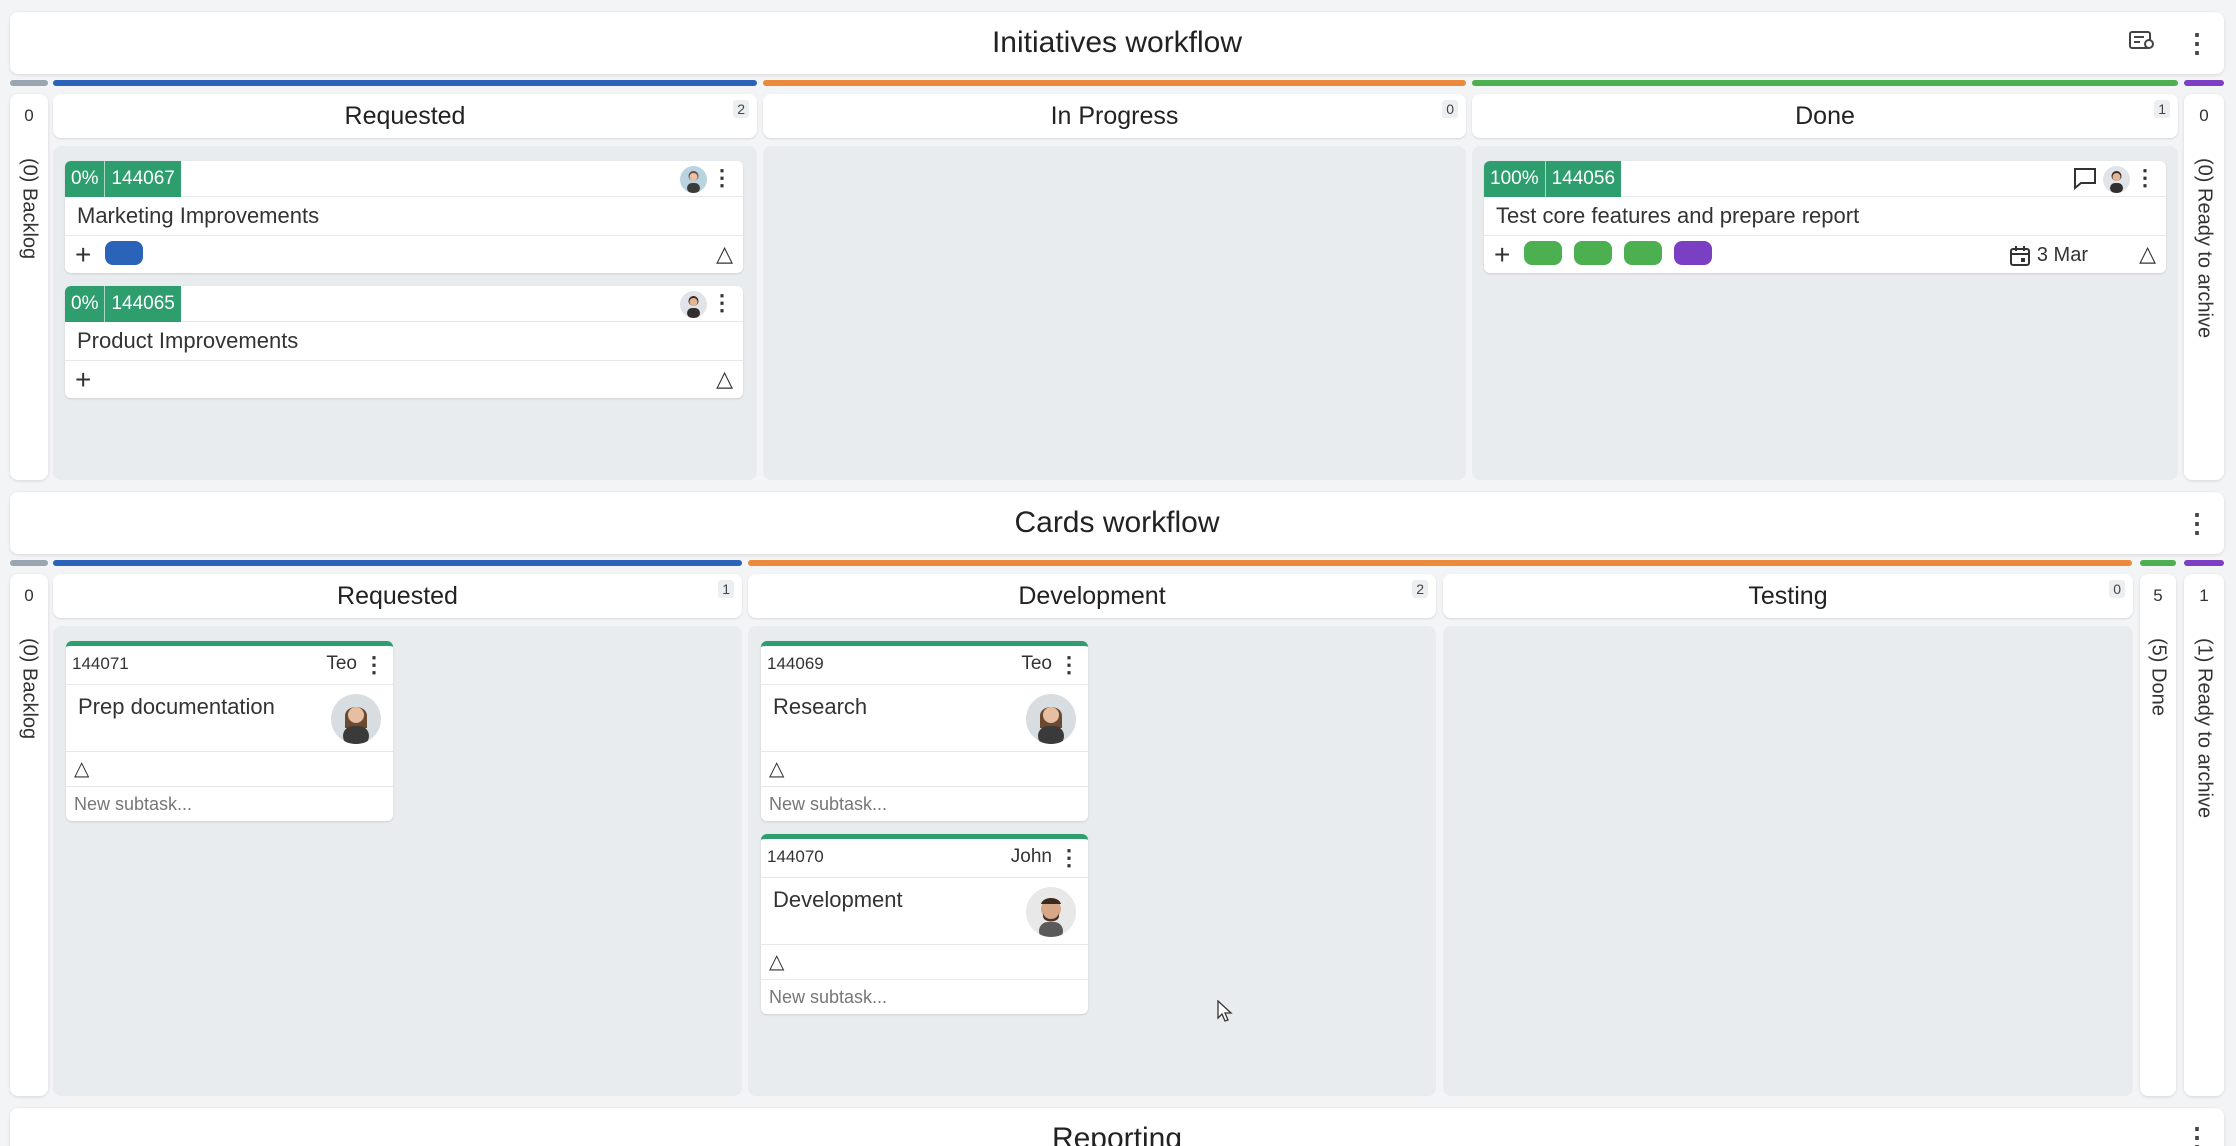 The image size is (2236, 1146). I want to click on reporting-menu-icon: ⋮, so click(2197, 1135).